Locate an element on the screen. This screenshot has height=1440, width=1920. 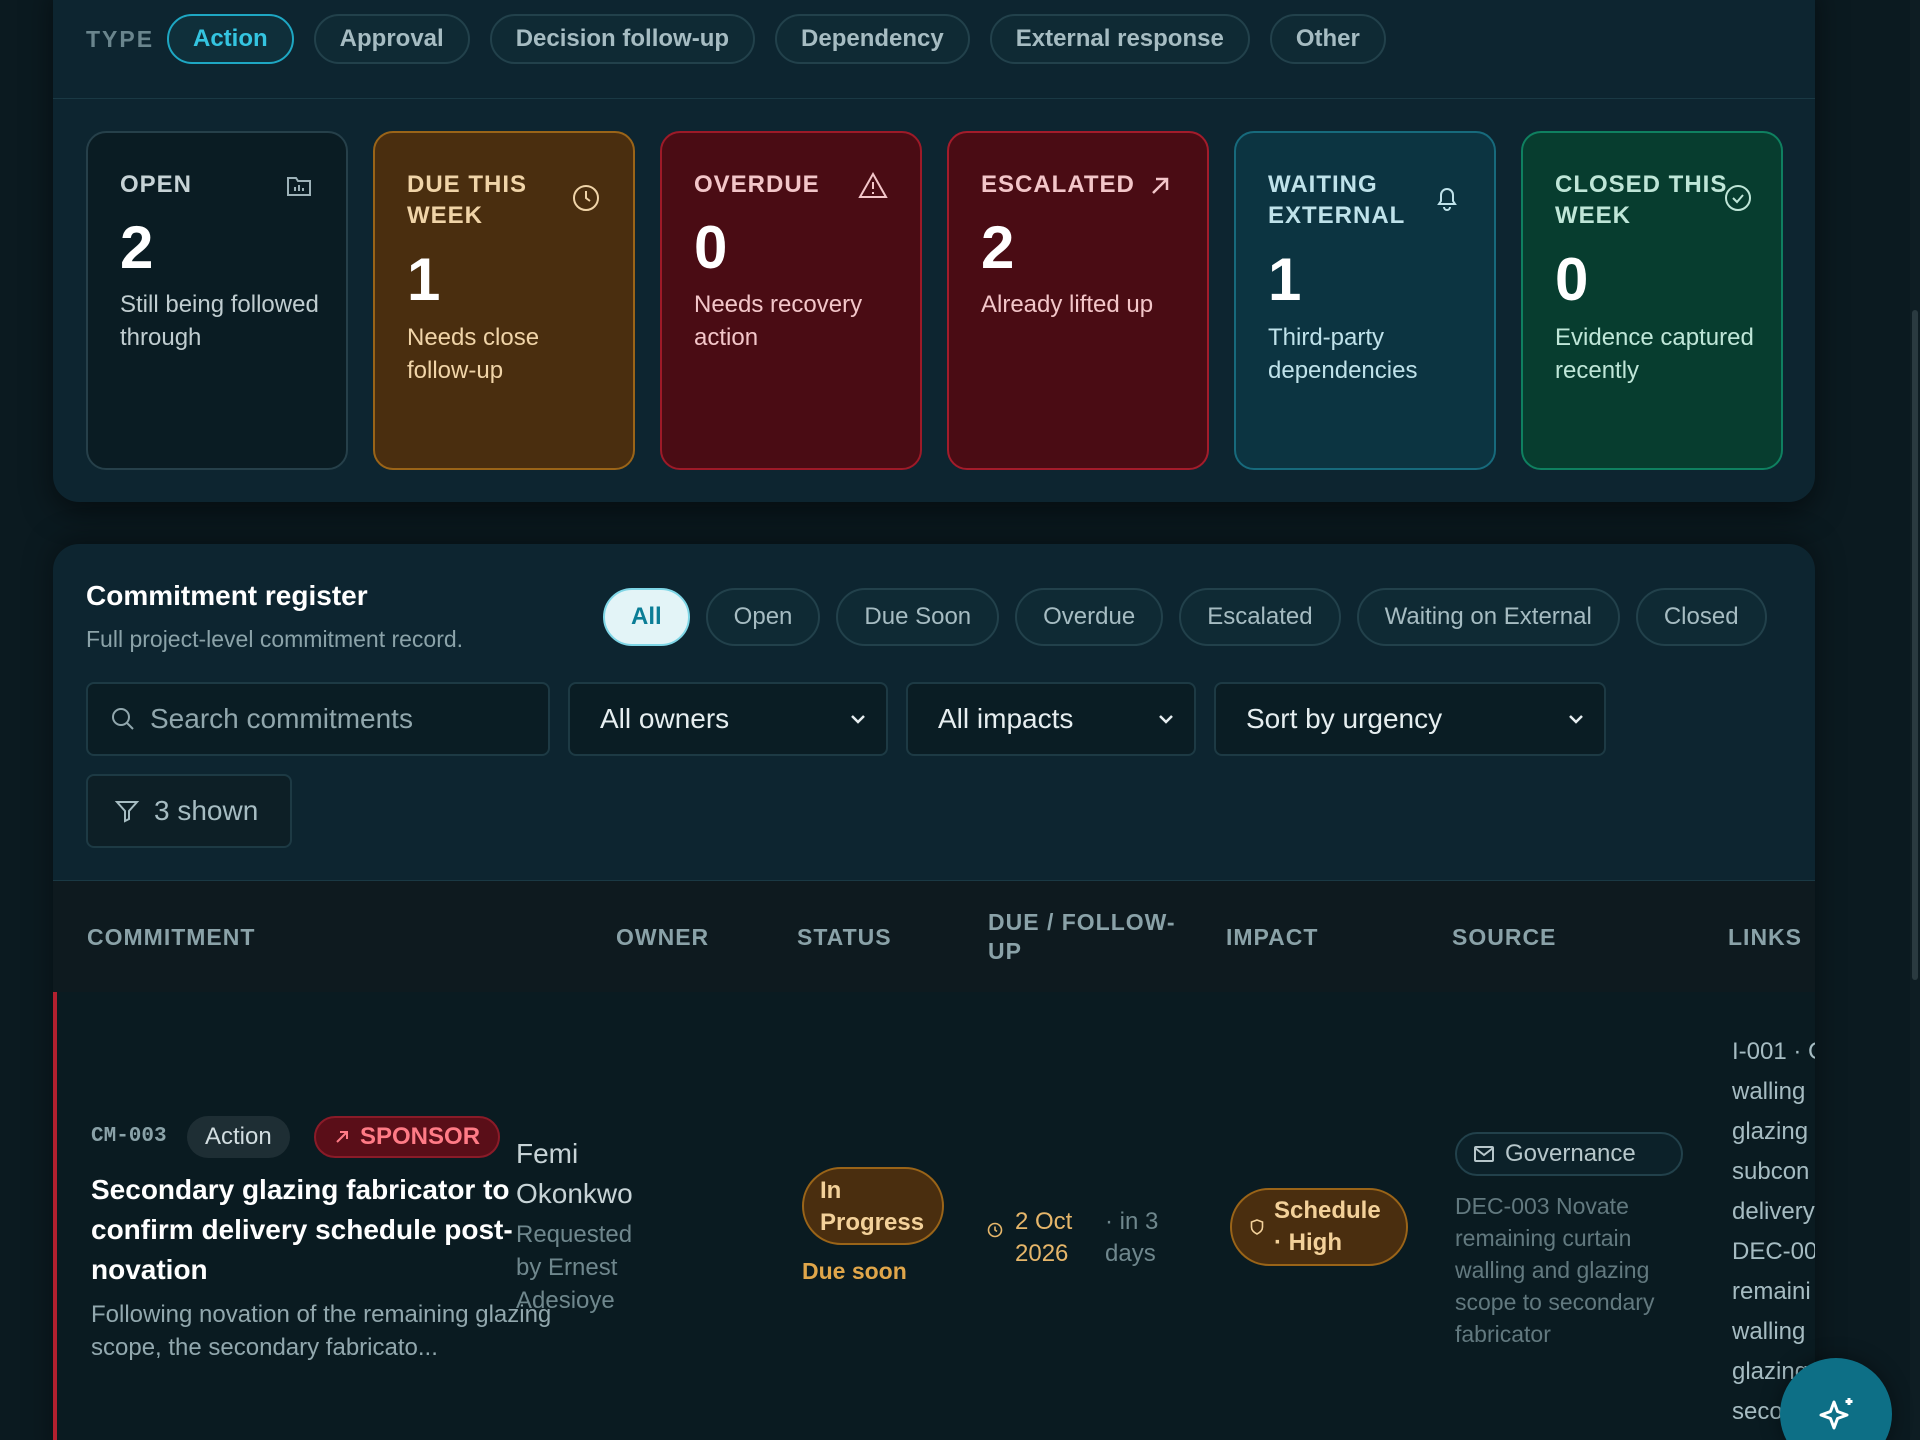
scrollbar is located at coordinates (1915, 720).